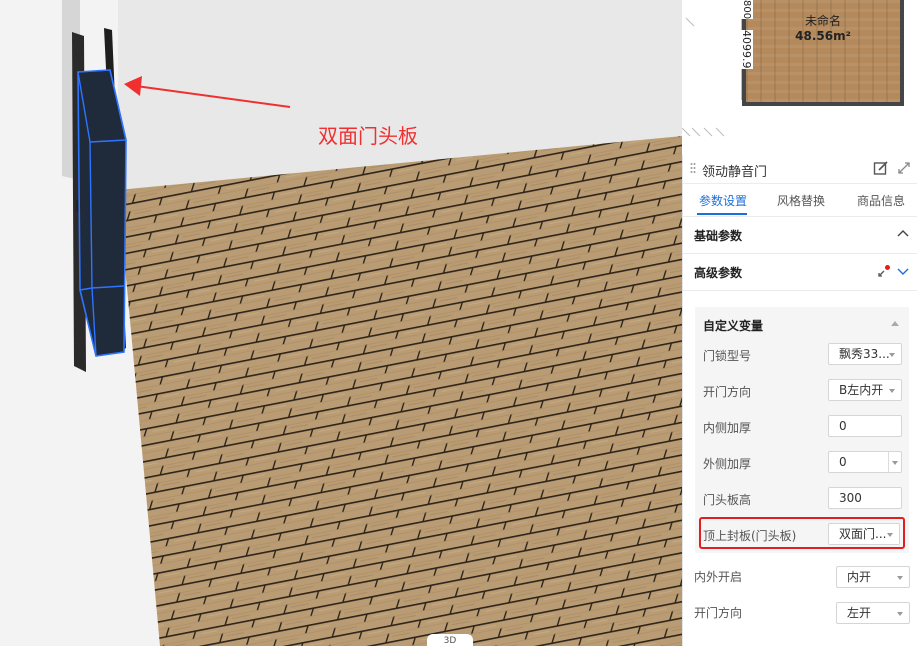 This screenshot has height=646, width=917. Describe the element at coordinates (800, 169) in the screenshot. I see `panel-header: 领动静音门` at that location.